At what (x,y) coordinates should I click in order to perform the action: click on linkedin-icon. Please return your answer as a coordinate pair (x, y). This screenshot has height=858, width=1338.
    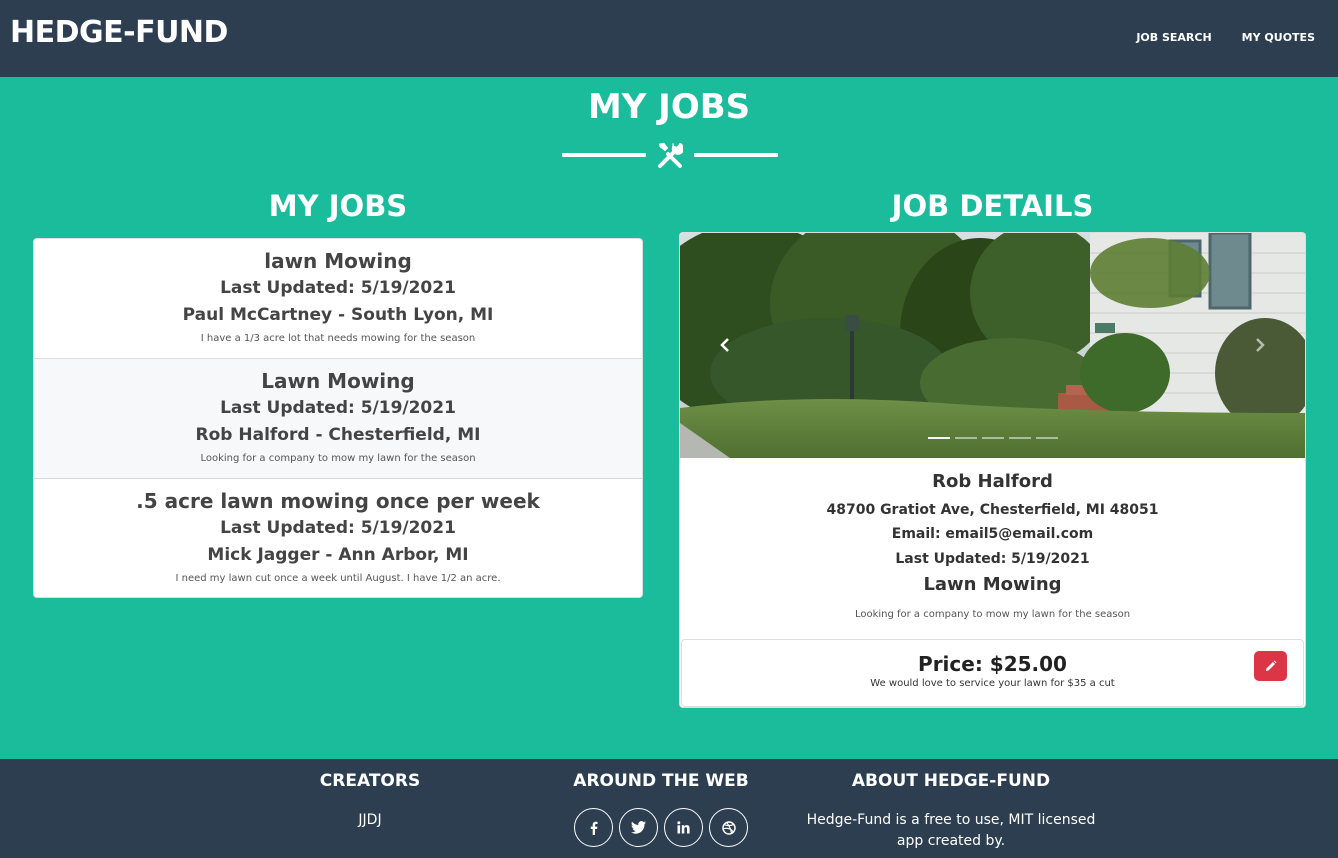
    Looking at the image, I should click on (683, 827).